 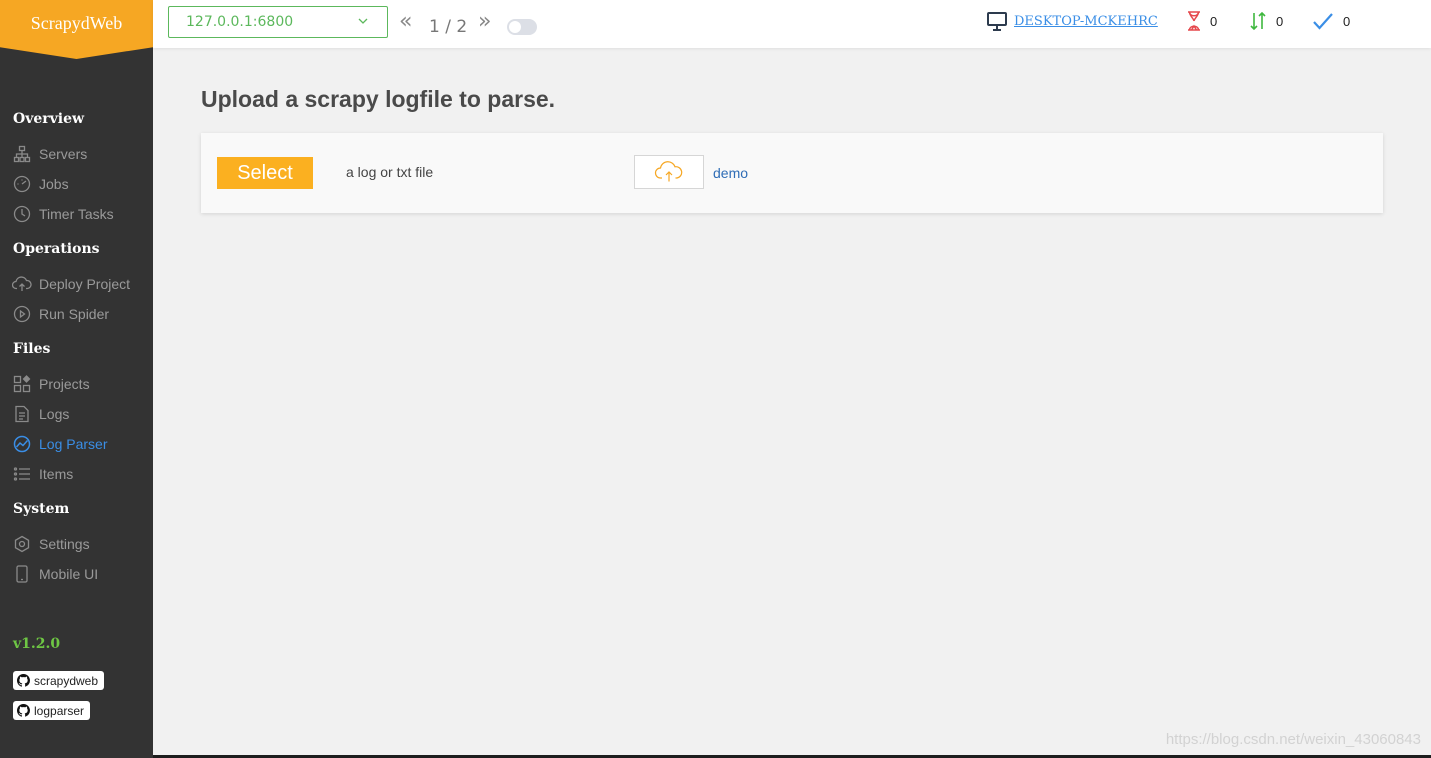 What do you see at coordinates (792, 173) in the screenshot?
I see `upload-card: Select a log or txt file demo` at bounding box center [792, 173].